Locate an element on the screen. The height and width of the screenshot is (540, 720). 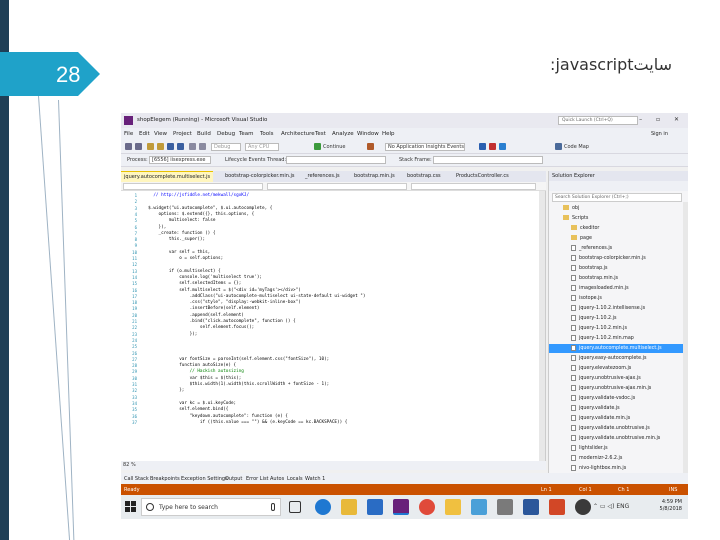
stop-icon is located at coordinates (492, 146).